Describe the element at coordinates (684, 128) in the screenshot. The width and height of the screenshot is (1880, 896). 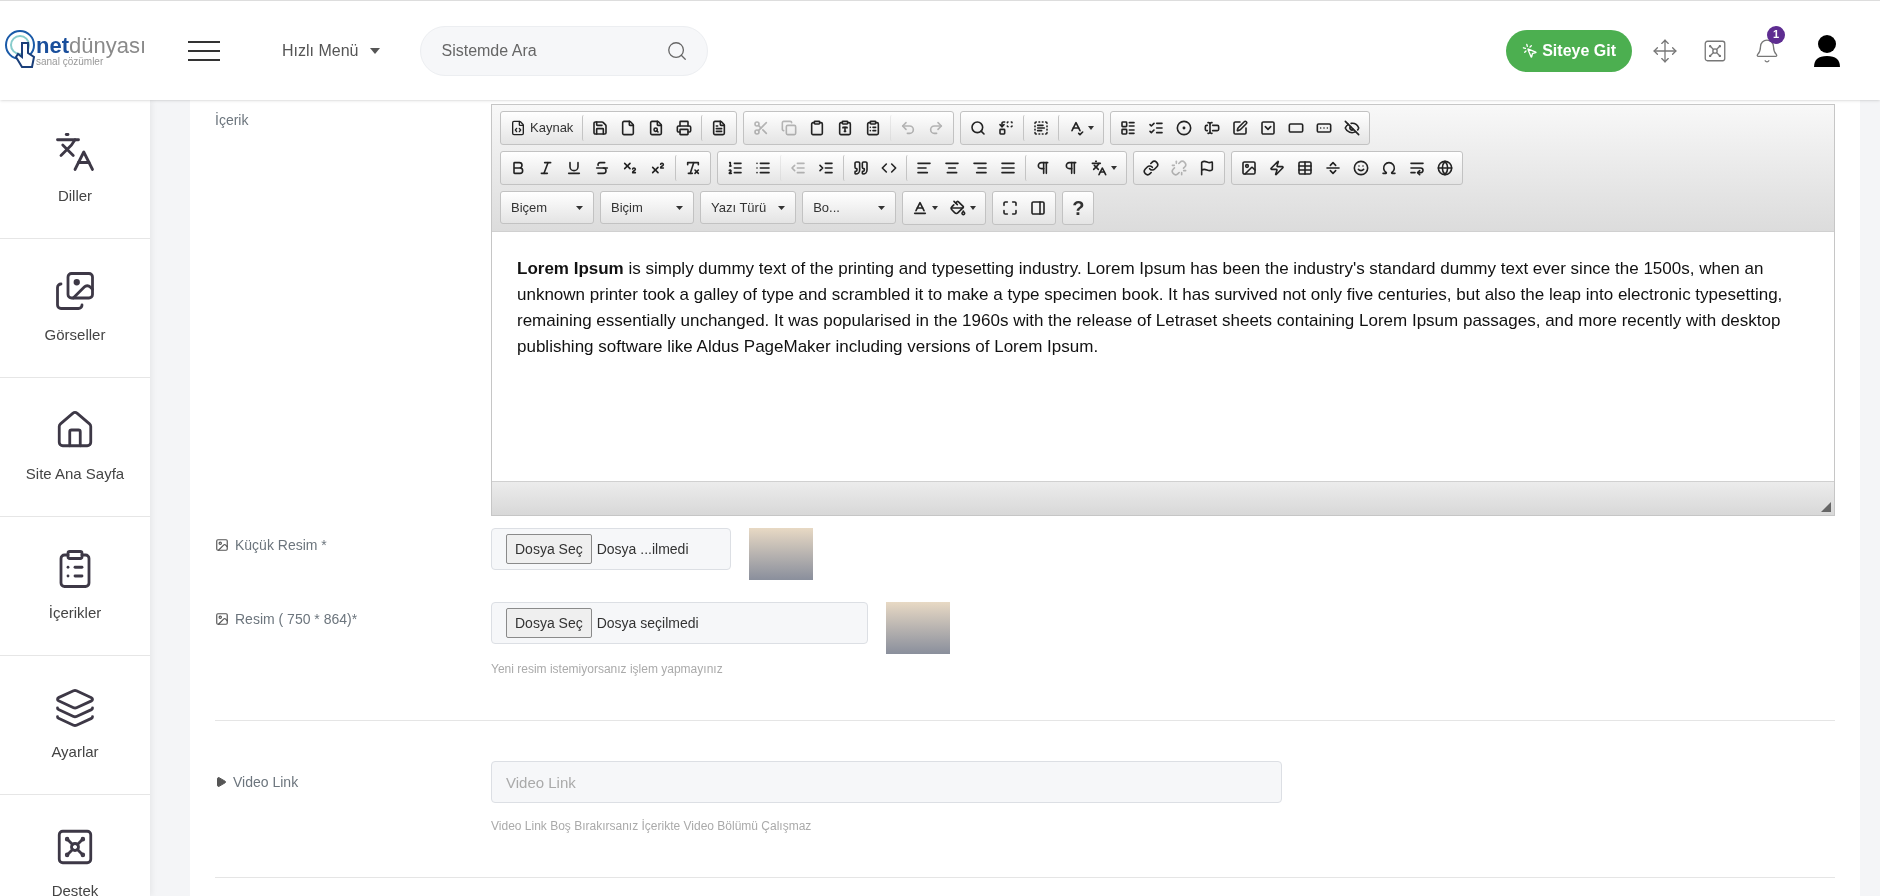
I see `print-icon` at that location.